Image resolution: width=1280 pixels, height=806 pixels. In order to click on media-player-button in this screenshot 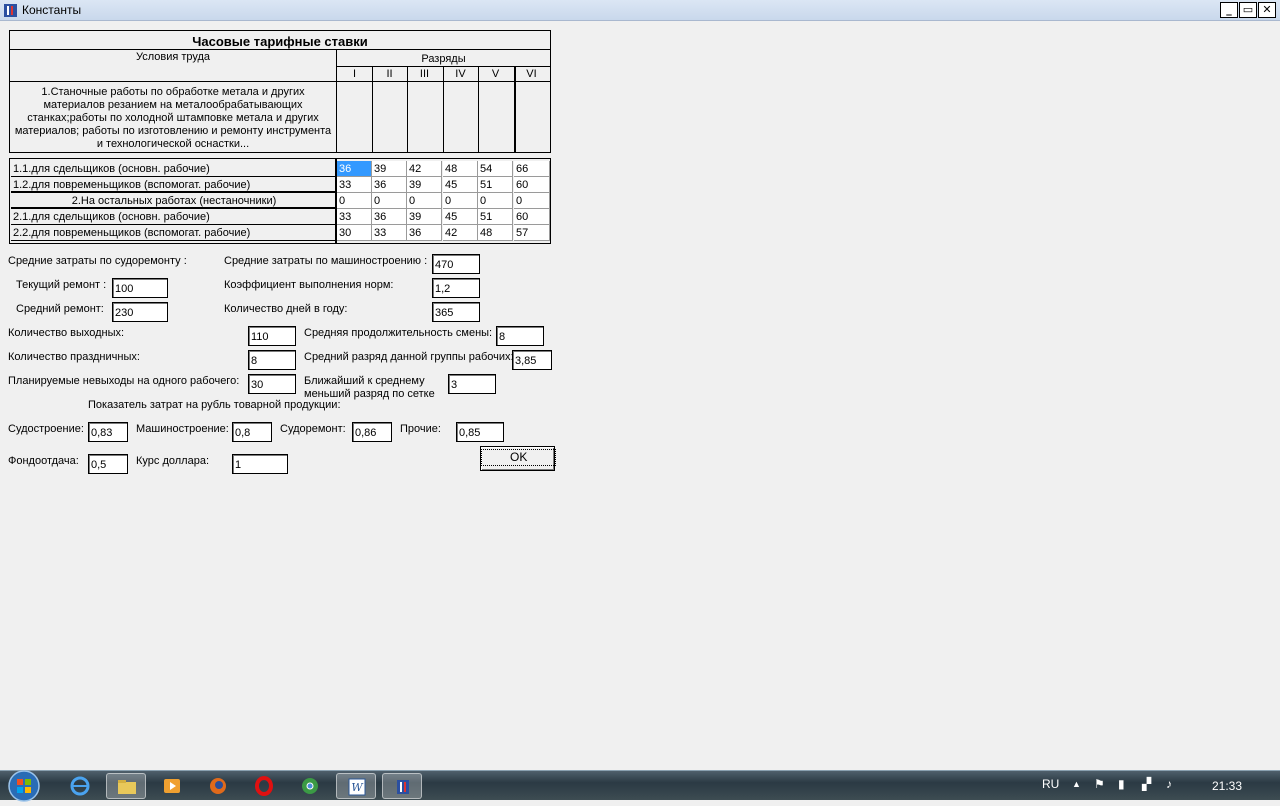, I will do `click(172, 786)`.